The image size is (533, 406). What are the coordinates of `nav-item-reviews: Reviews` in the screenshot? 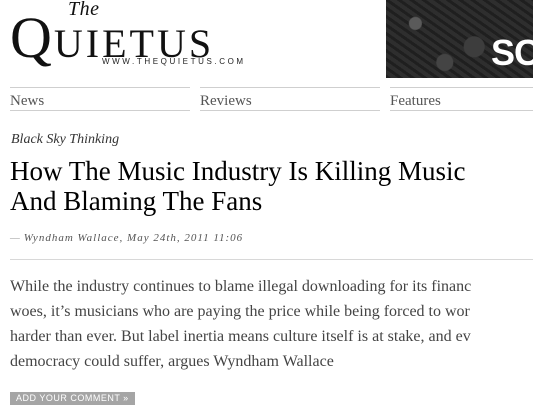 It's located at (290, 99).